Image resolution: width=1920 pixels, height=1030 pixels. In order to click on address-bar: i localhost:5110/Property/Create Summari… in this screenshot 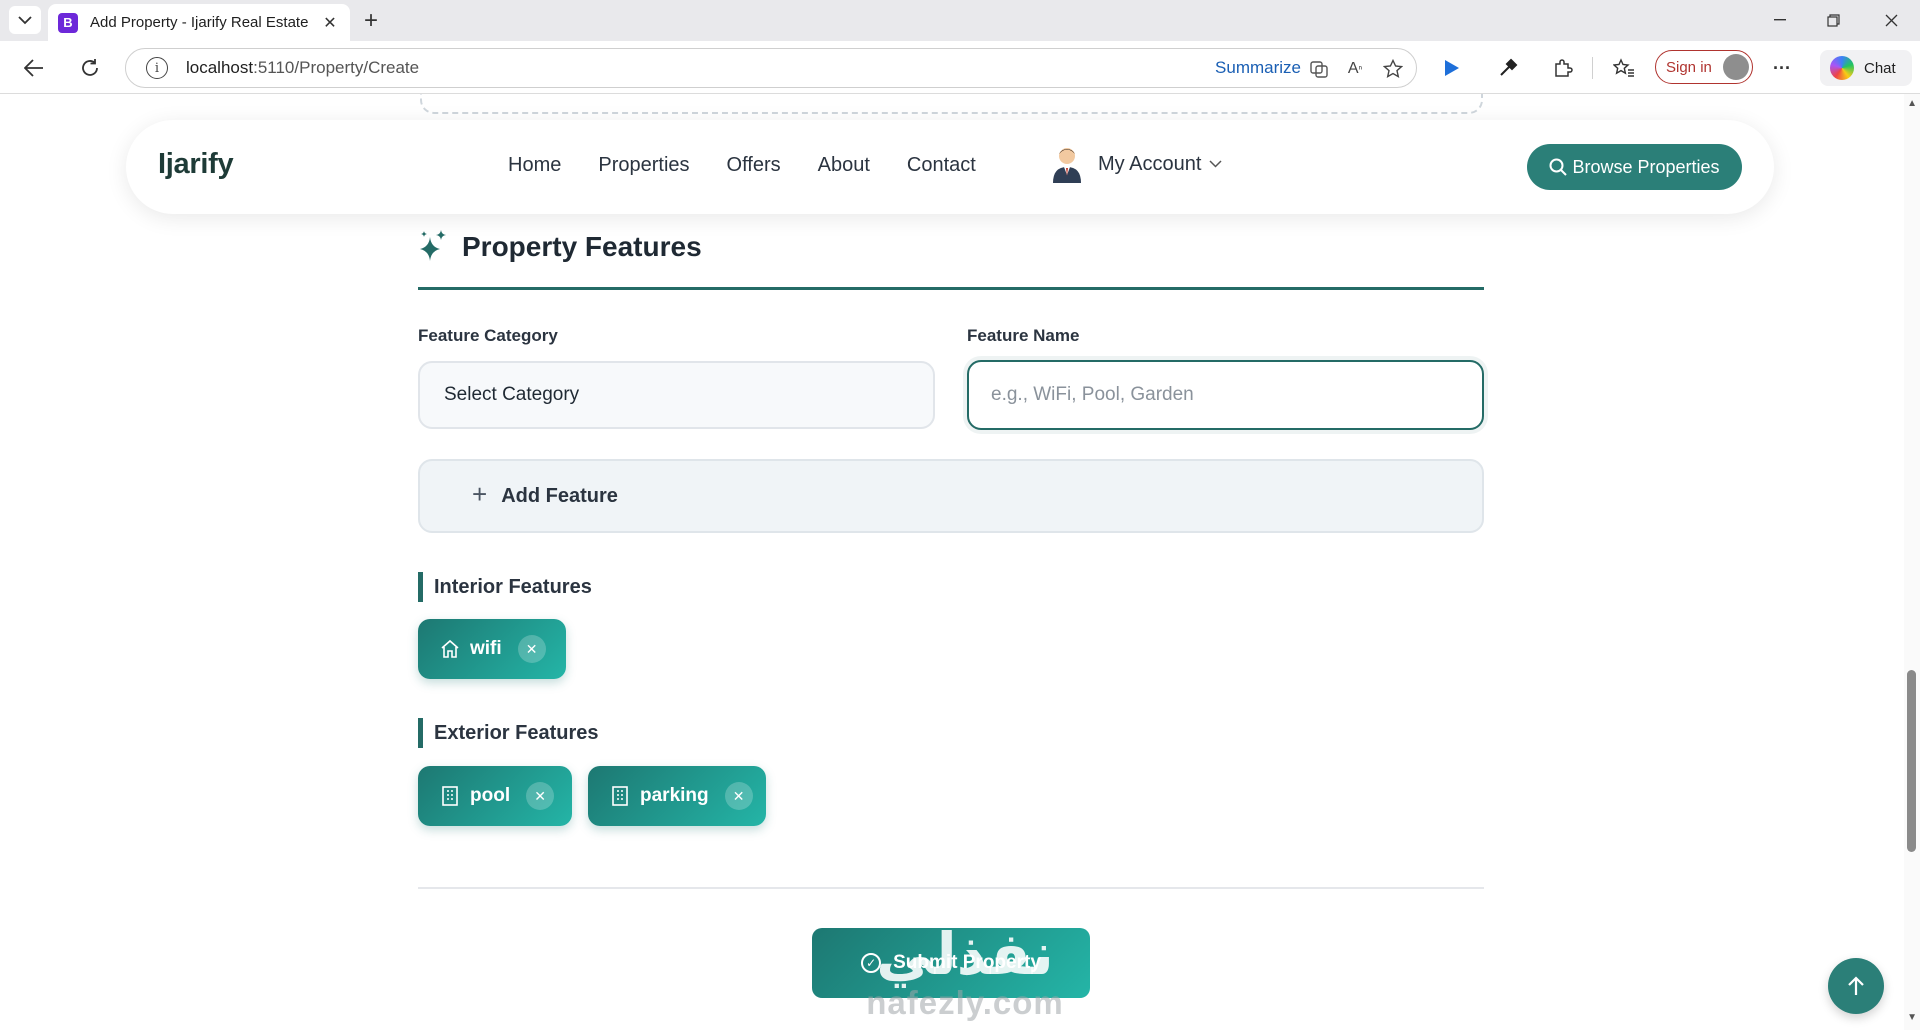, I will do `click(771, 68)`.